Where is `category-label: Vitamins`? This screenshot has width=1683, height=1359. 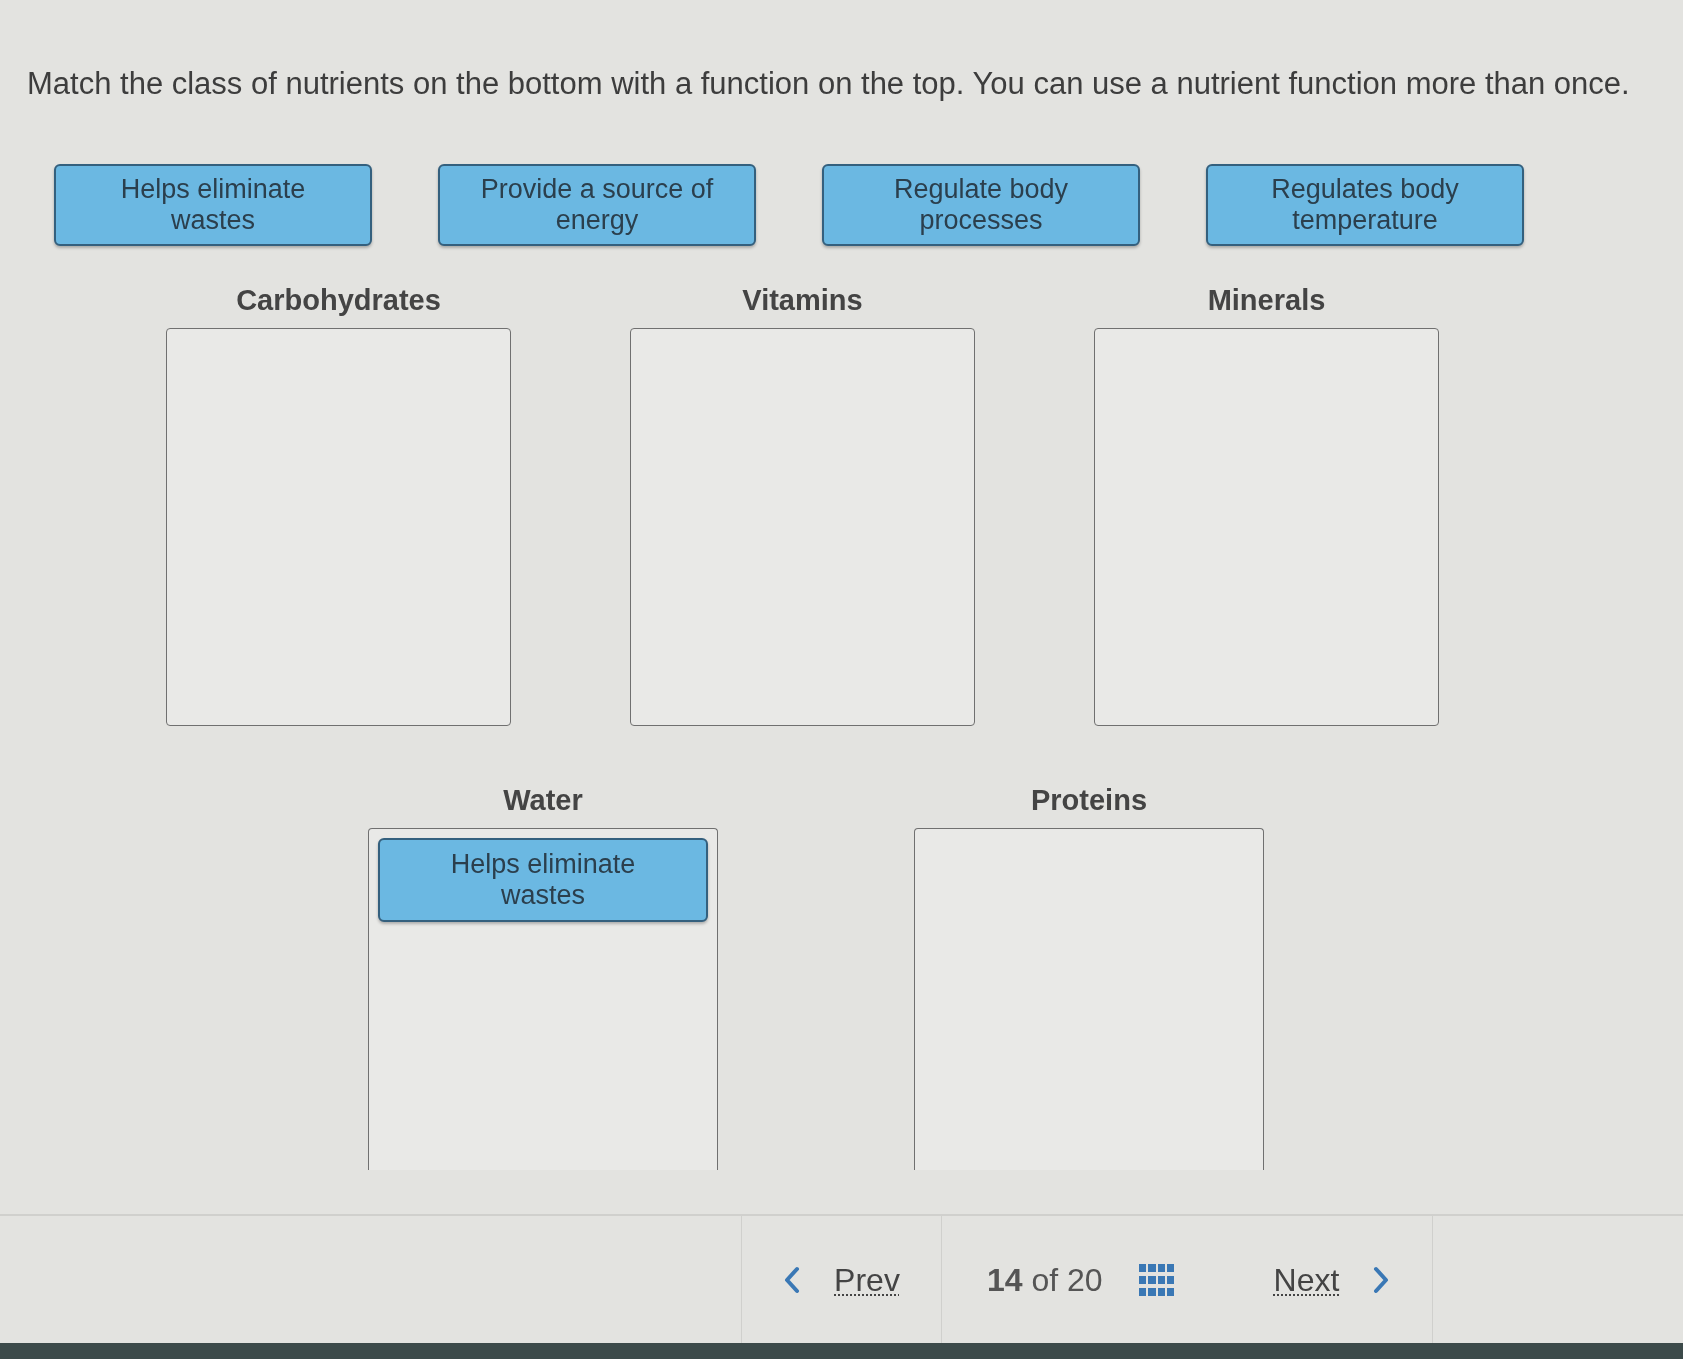 category-label: Vitamins is located at coordinates (802, 300).